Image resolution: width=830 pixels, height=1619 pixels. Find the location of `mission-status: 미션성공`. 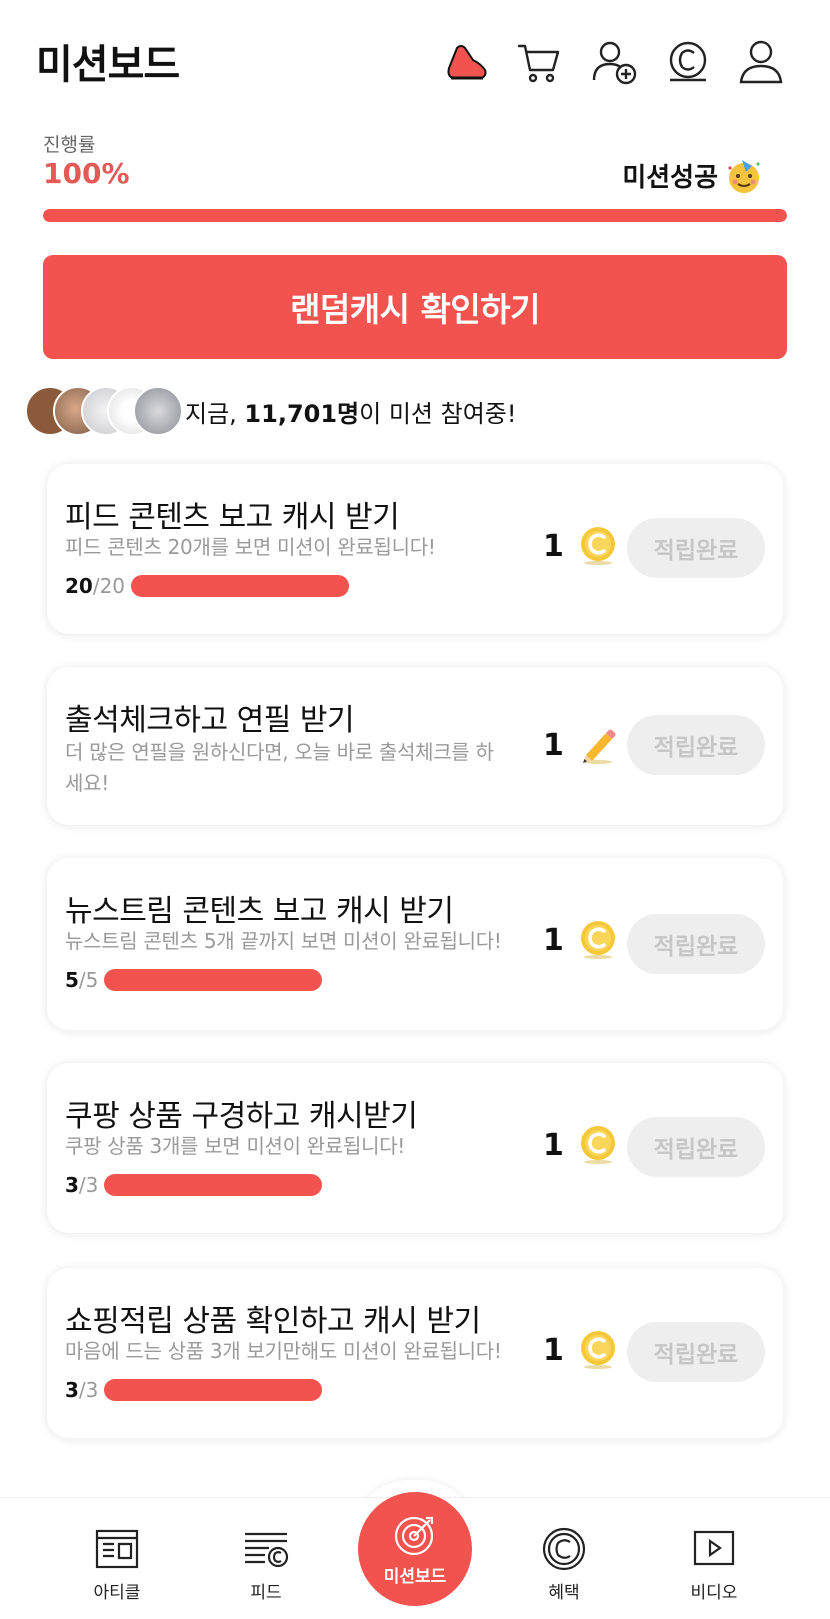

mission-status: 미션성공 is located at coordinates (692, 175).